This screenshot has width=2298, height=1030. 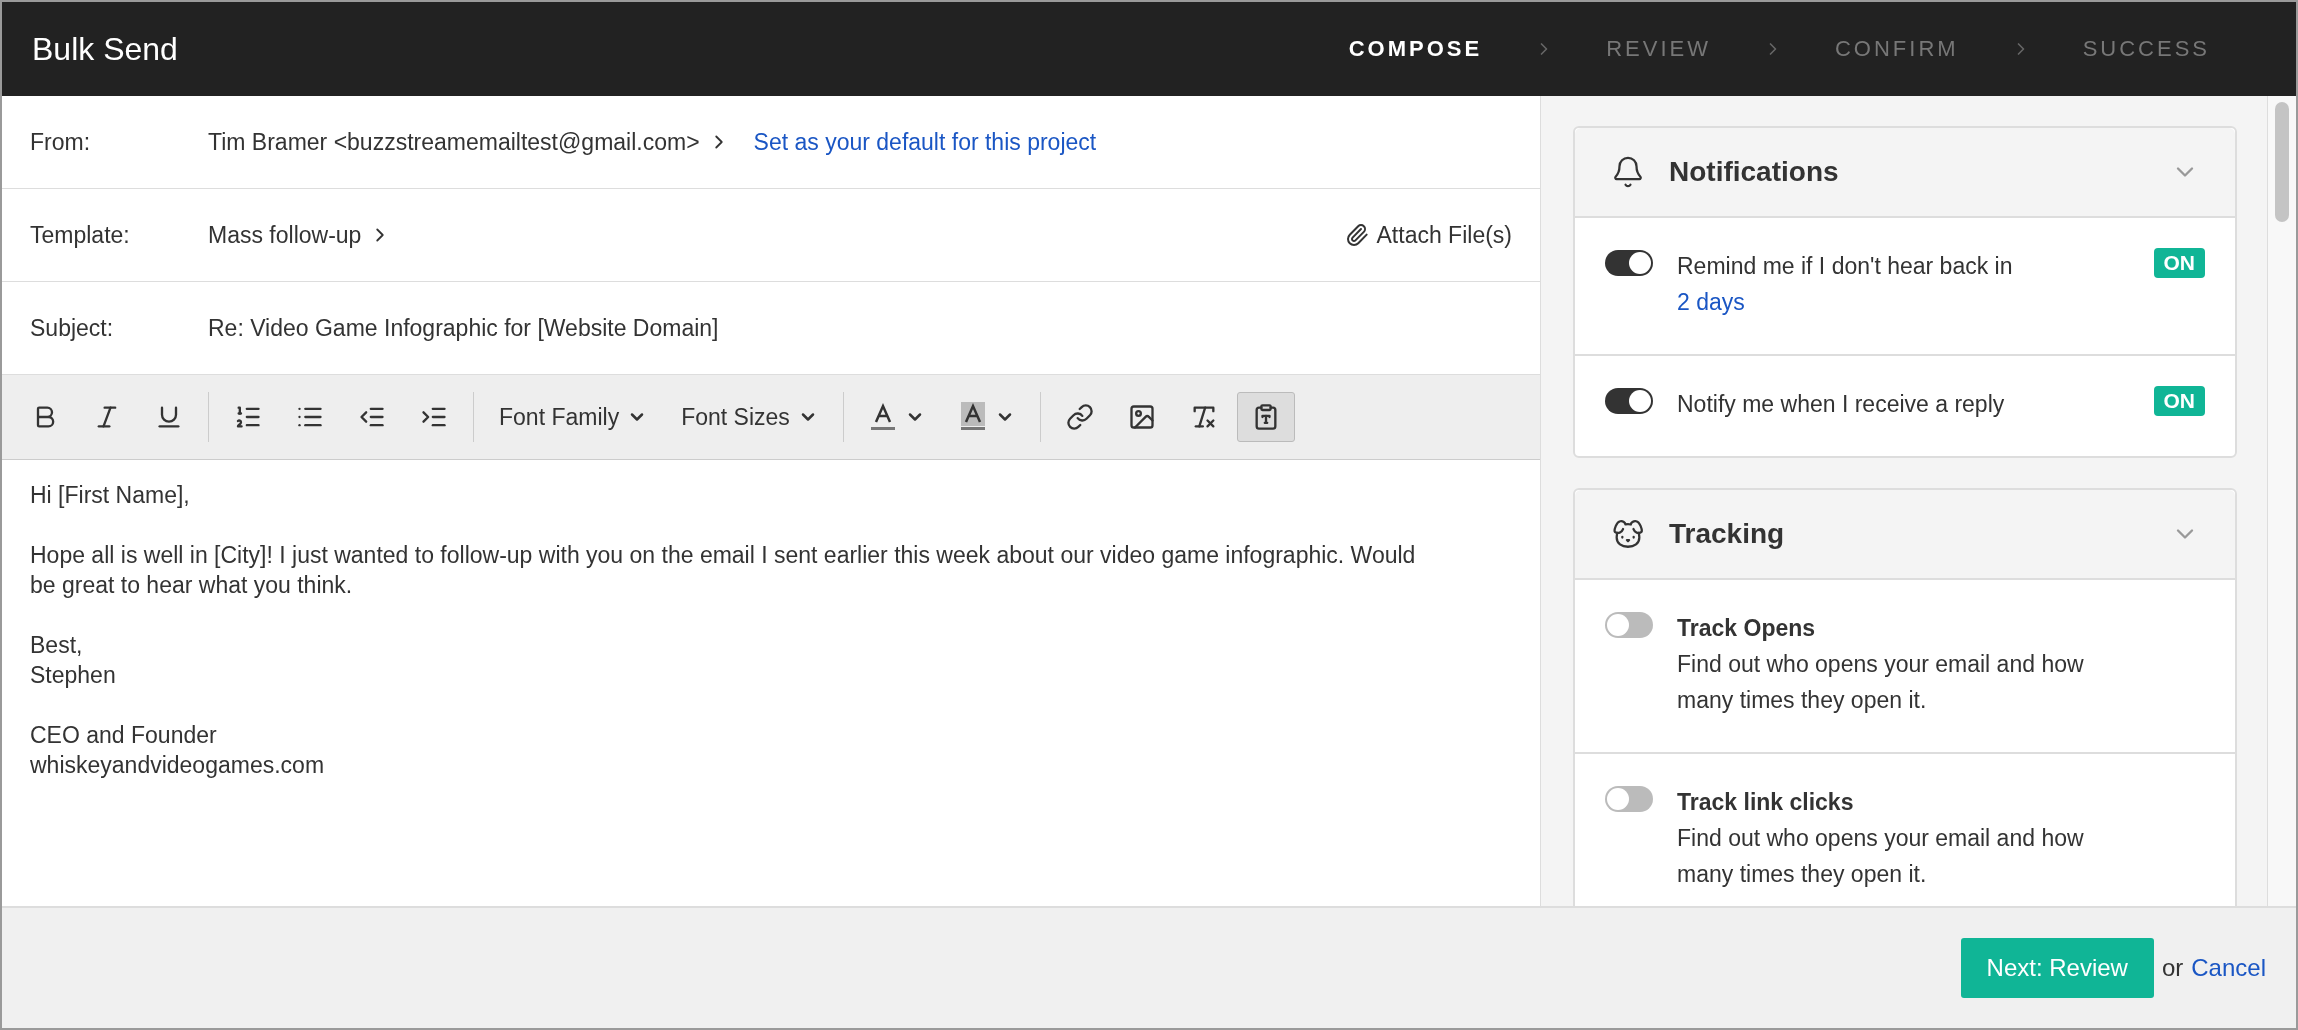 What do you see at coordinates (2228, 968) in the screenshot?
I see `cancel-link: Cancel` at bounding box center [2228, 968].